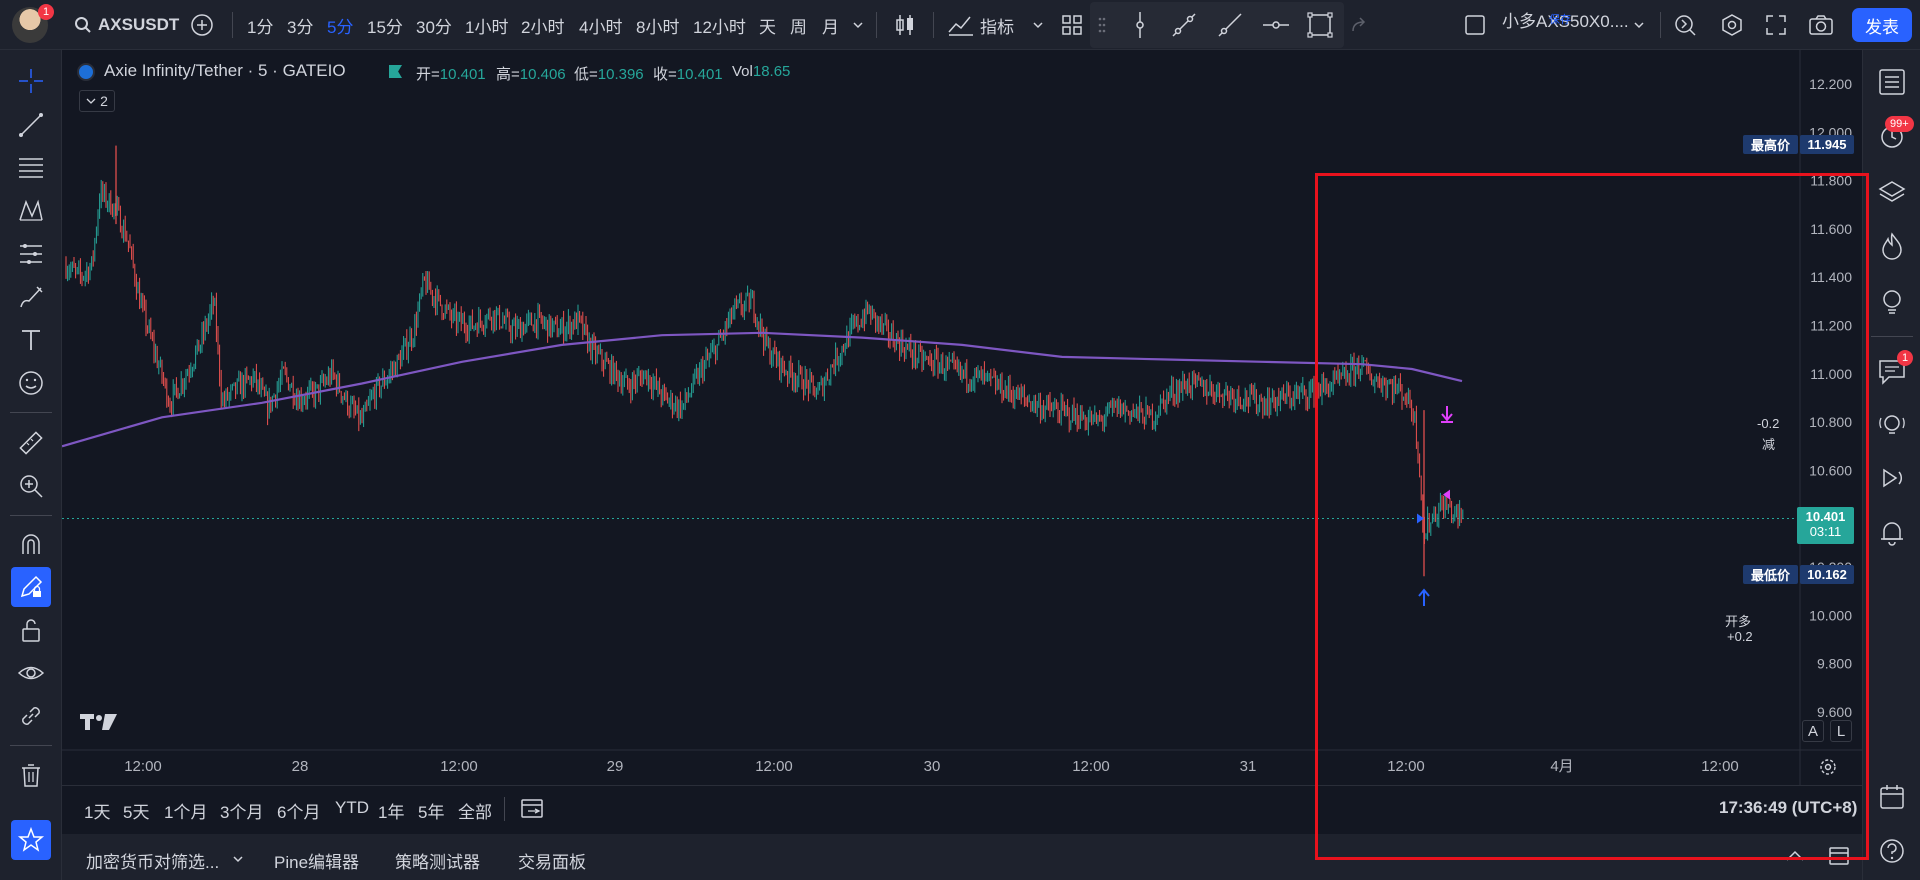 Image resolution: width=1920 pixels, height=880 pixels. Describe the element at coordinates (1184, 25) in the screenshot. I see `trend-angle-tool` at that location.